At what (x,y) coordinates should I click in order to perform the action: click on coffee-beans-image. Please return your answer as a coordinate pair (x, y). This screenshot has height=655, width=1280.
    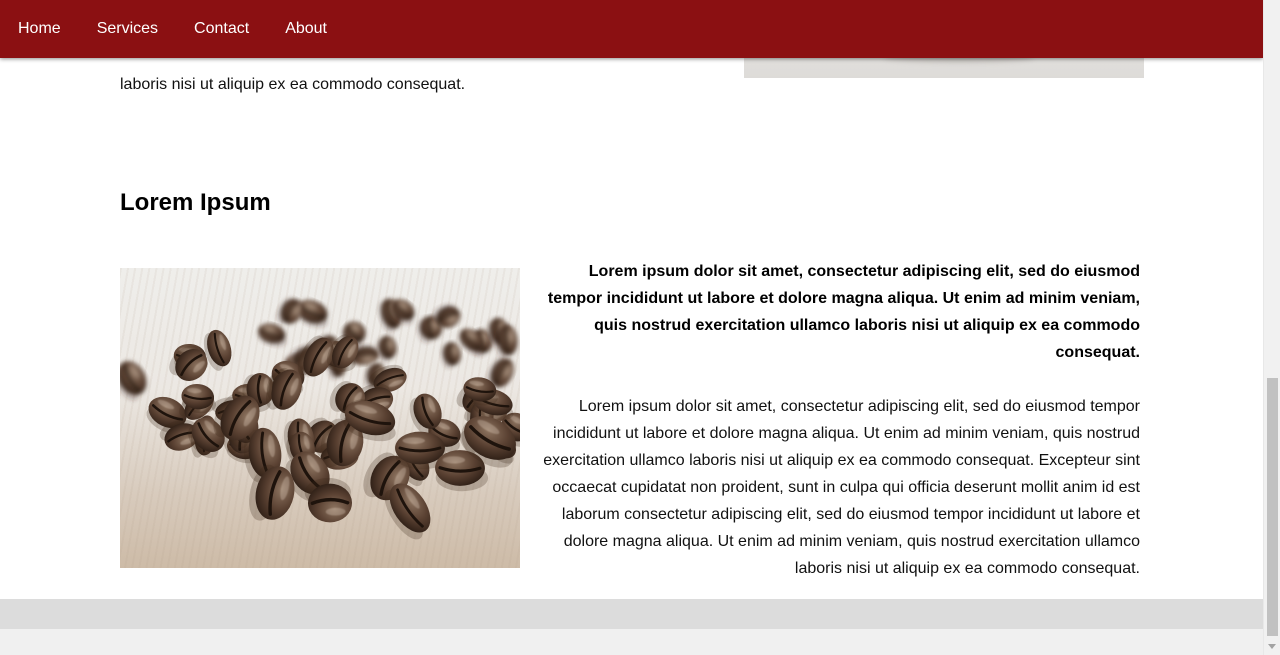
    Looking at the image, I should click on (320, 418).